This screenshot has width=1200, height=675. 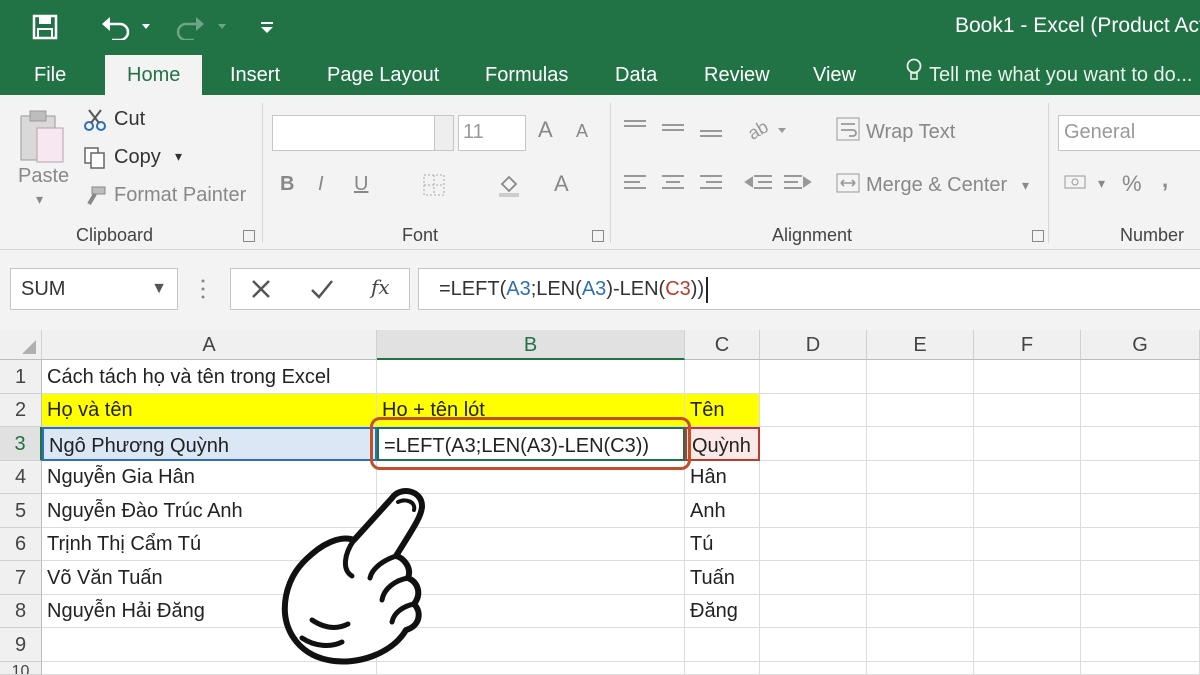 I want to click on cell-c7: Tuấn, so click(x=722, y=578).